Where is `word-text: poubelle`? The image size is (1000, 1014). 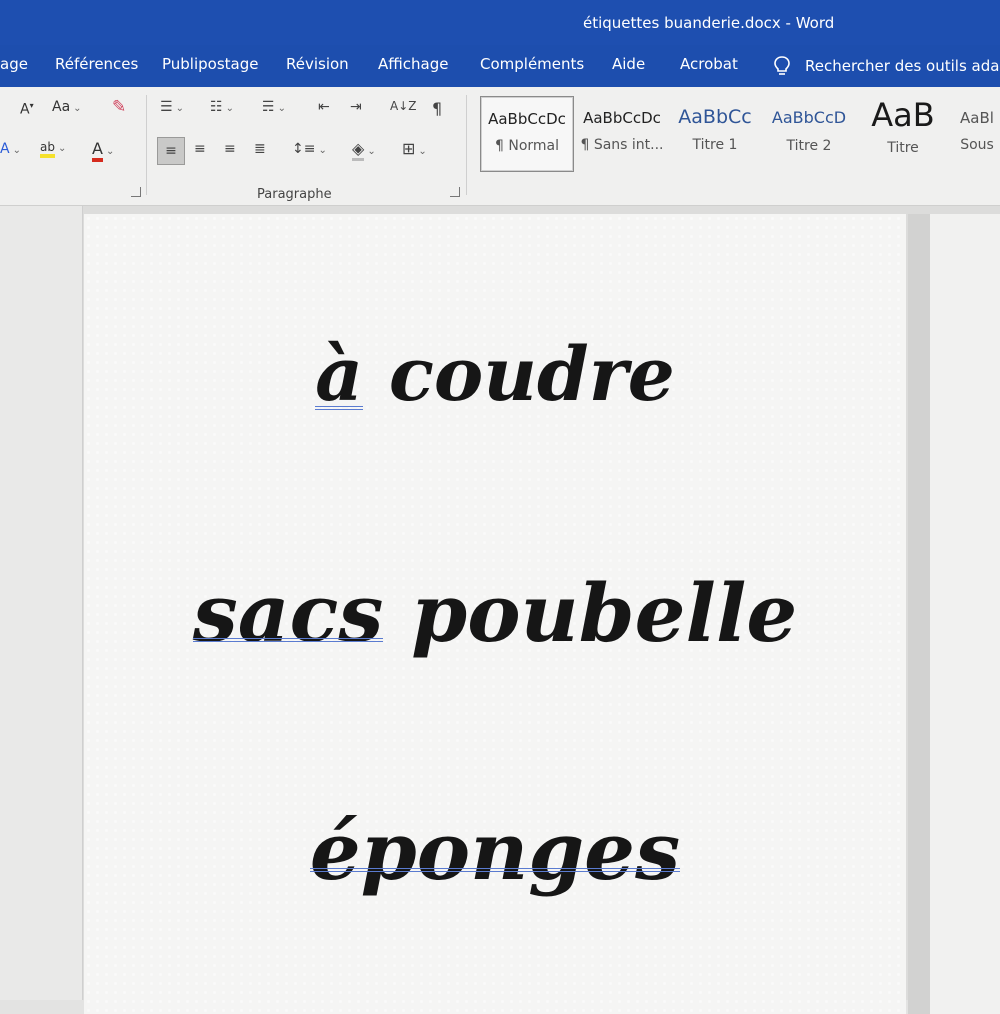 word-text: poubelle is located at coordinates (604, 613).